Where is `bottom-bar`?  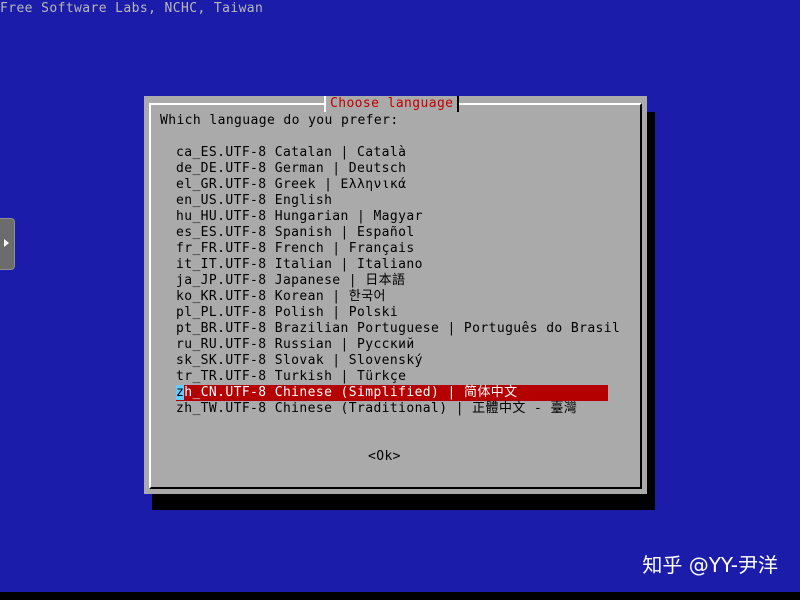 bottom-bar is located at coordinates (400, 596).